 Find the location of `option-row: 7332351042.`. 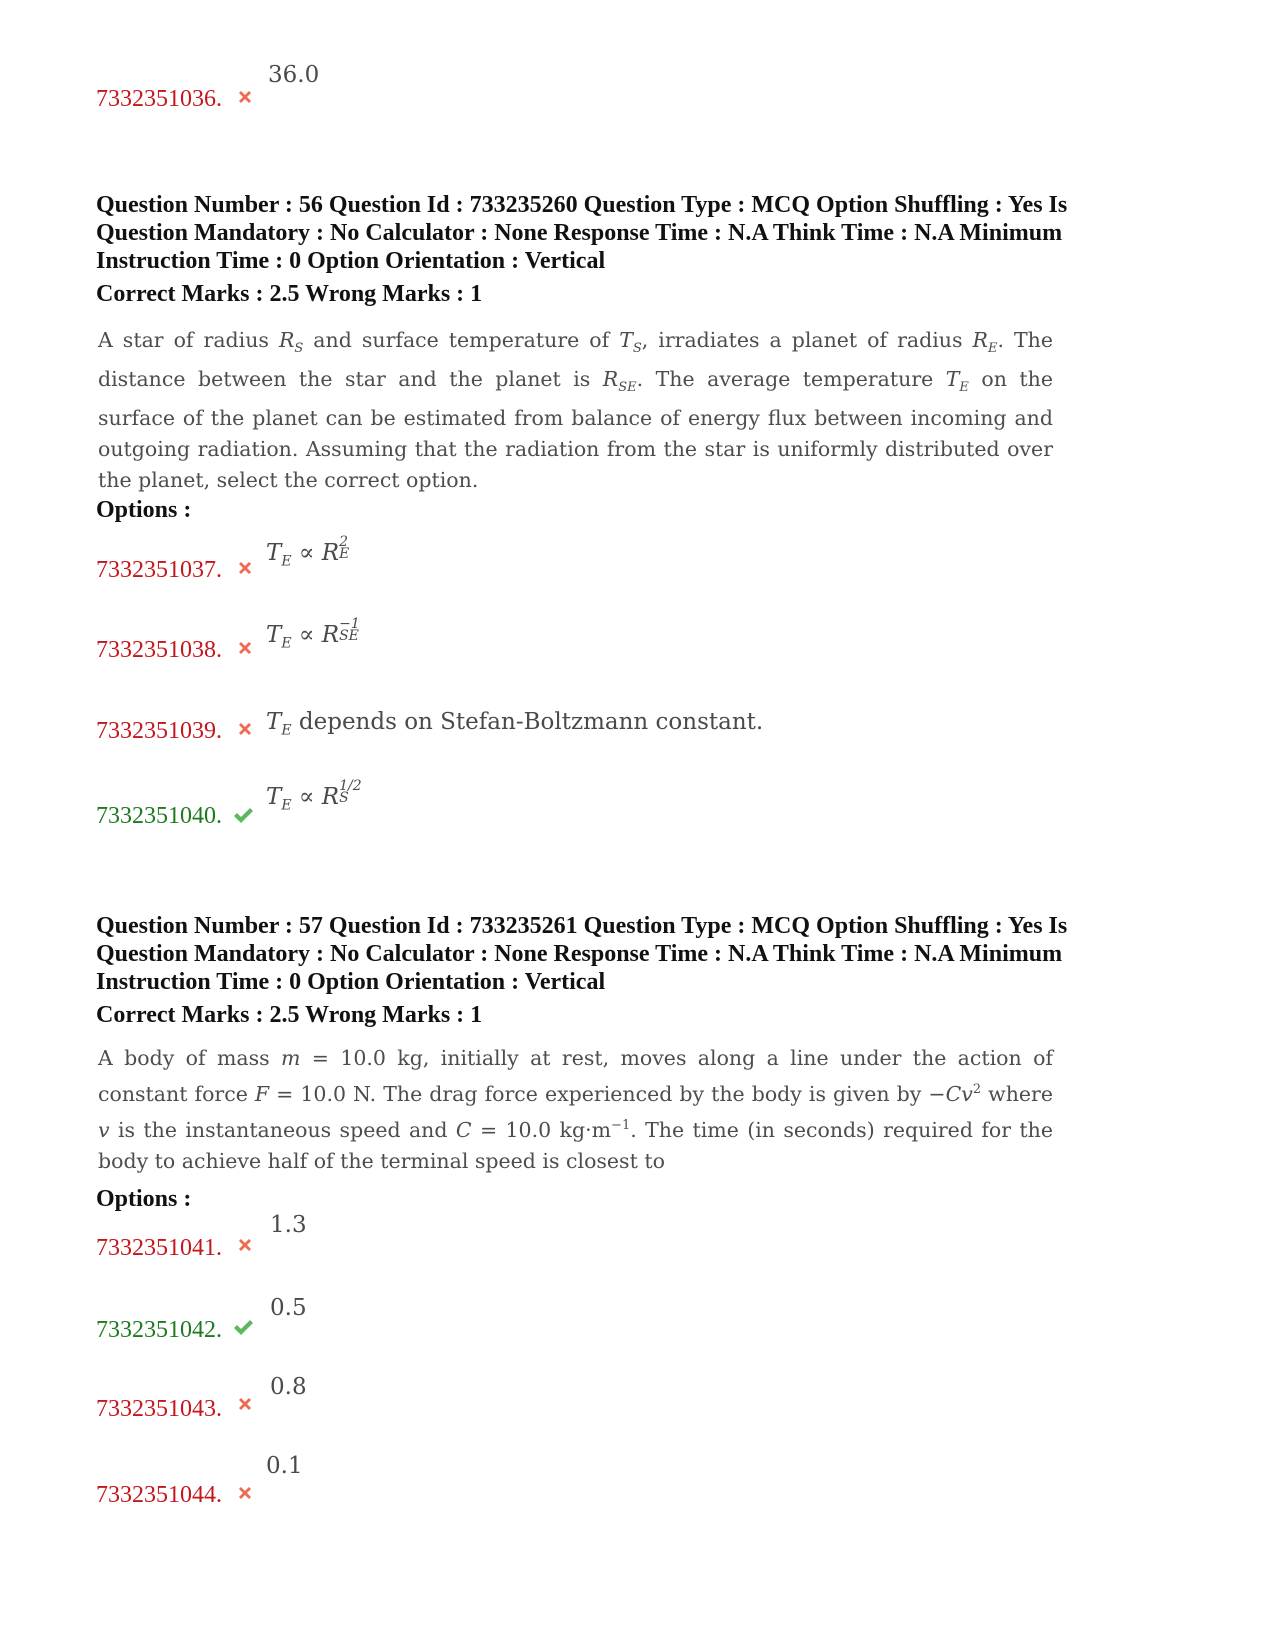

option-row: 7332351042. is located at coordinates (159, 1330).